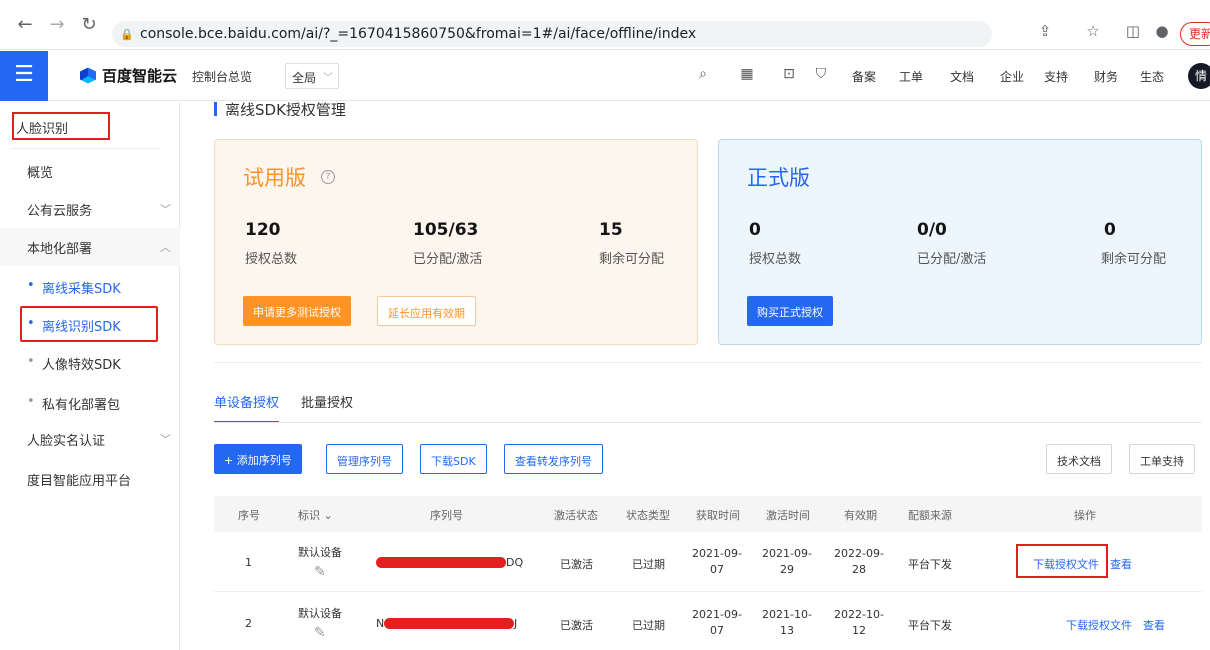 This screenshot has height=650, width=1210. What do you see at coordinates (453, 459) in the screenshot?
I see `download-sdk-button: 下载SDK` at bounding box center [453, 459].